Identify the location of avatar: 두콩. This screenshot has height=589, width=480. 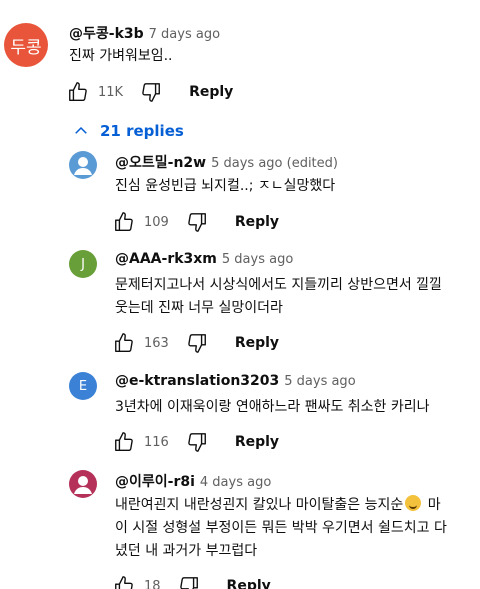
(26, 45).